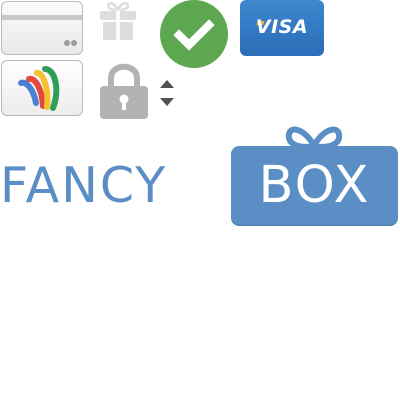  I want to click on logo-word-fancy: FANCY, so click(84, 185).